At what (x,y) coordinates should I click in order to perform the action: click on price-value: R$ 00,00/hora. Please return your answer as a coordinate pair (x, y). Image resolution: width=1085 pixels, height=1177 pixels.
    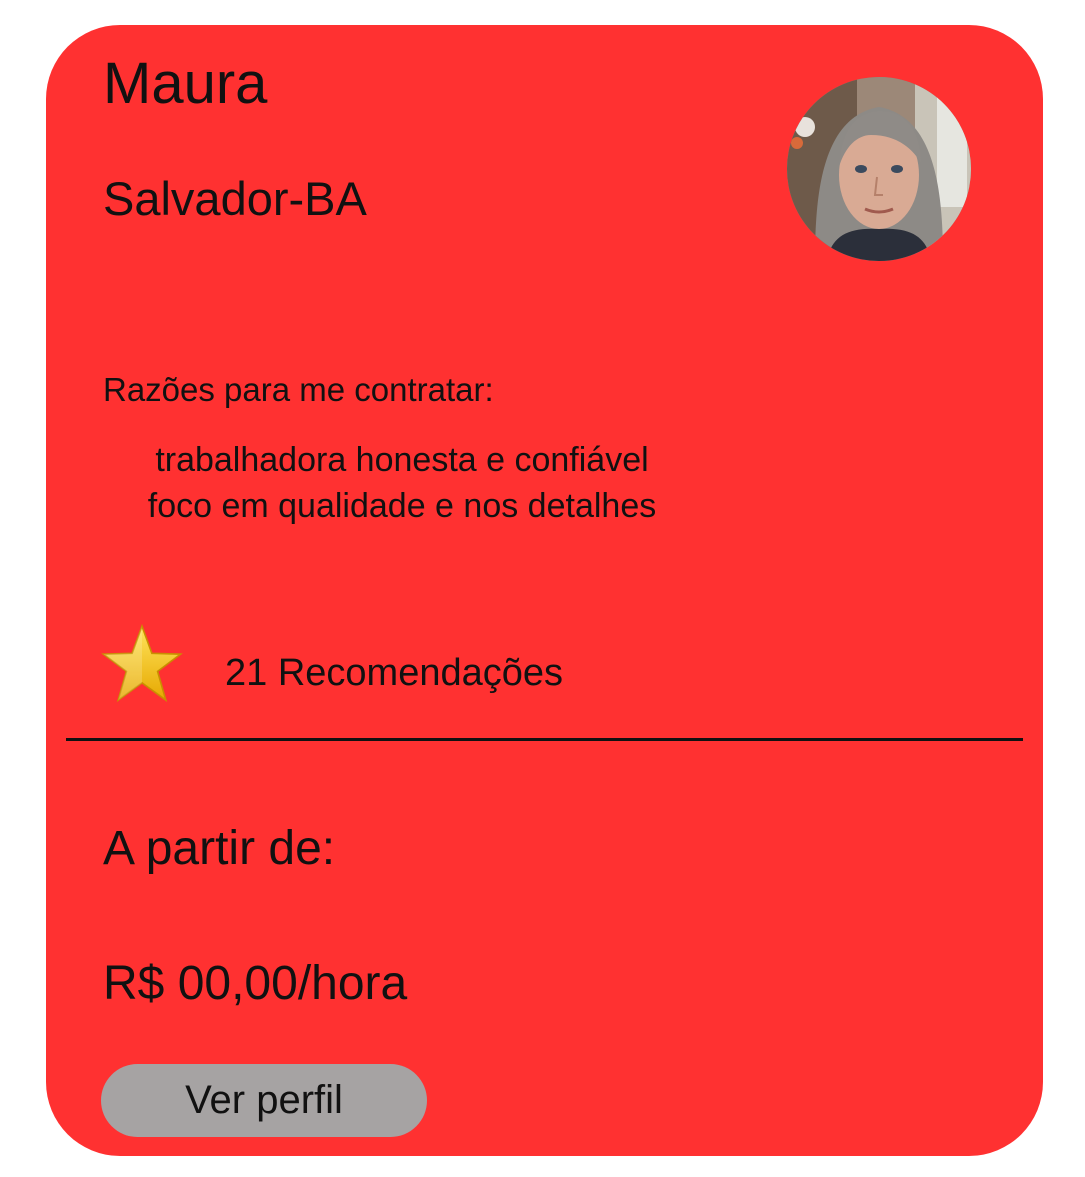
    Looking at the image, I should click on (255, 983).